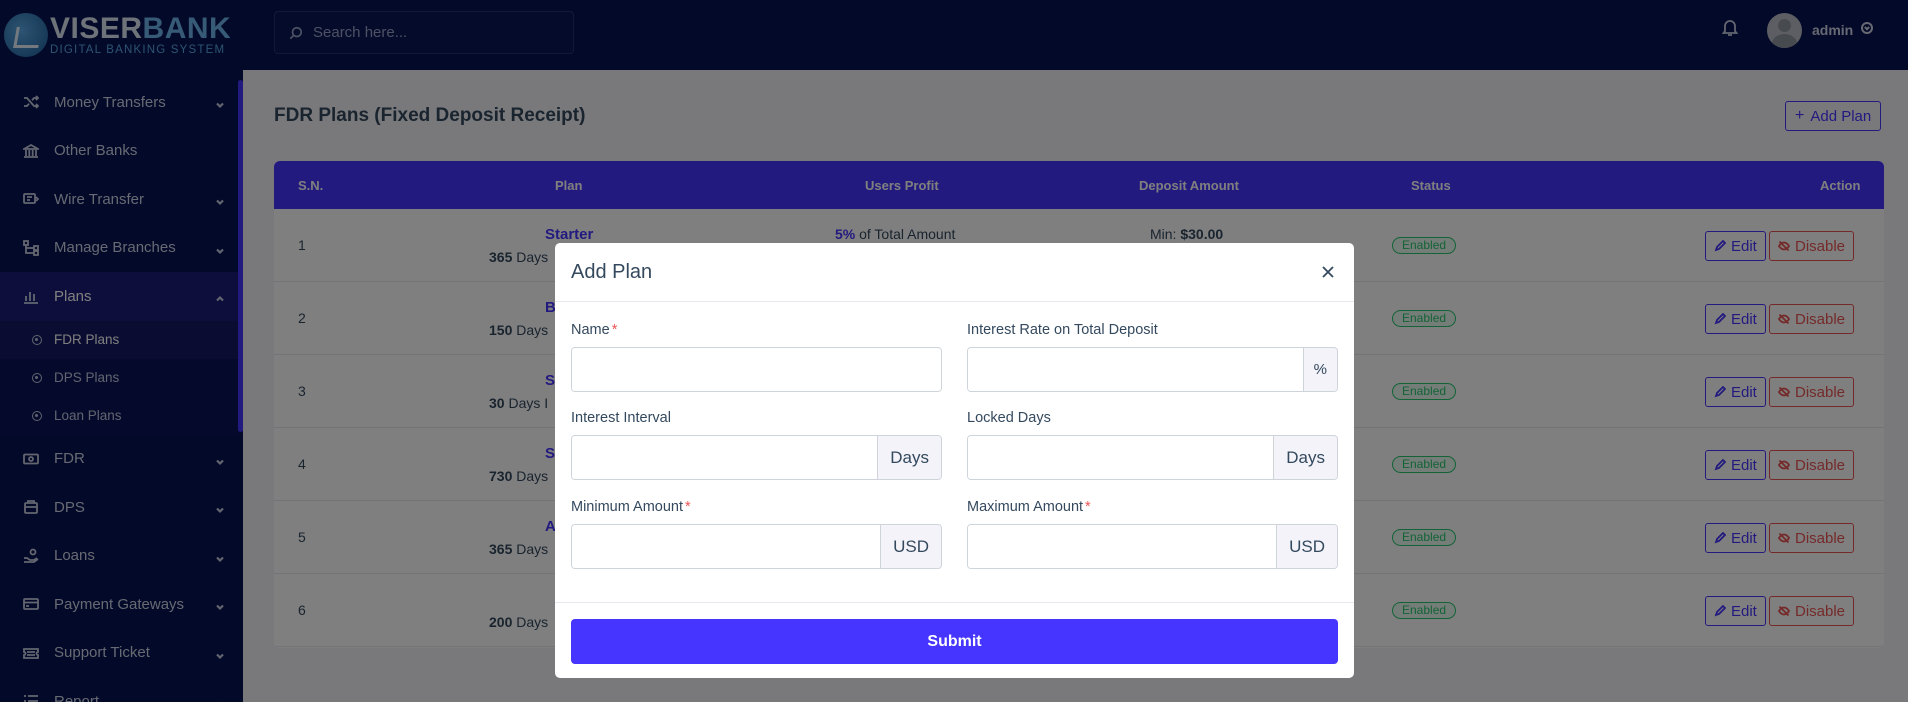 The width and height of the screenshot is (1908, 702). Describe the element at coordinates (1121, 457) in the screenshot. I see `locked-days-input` at that location.